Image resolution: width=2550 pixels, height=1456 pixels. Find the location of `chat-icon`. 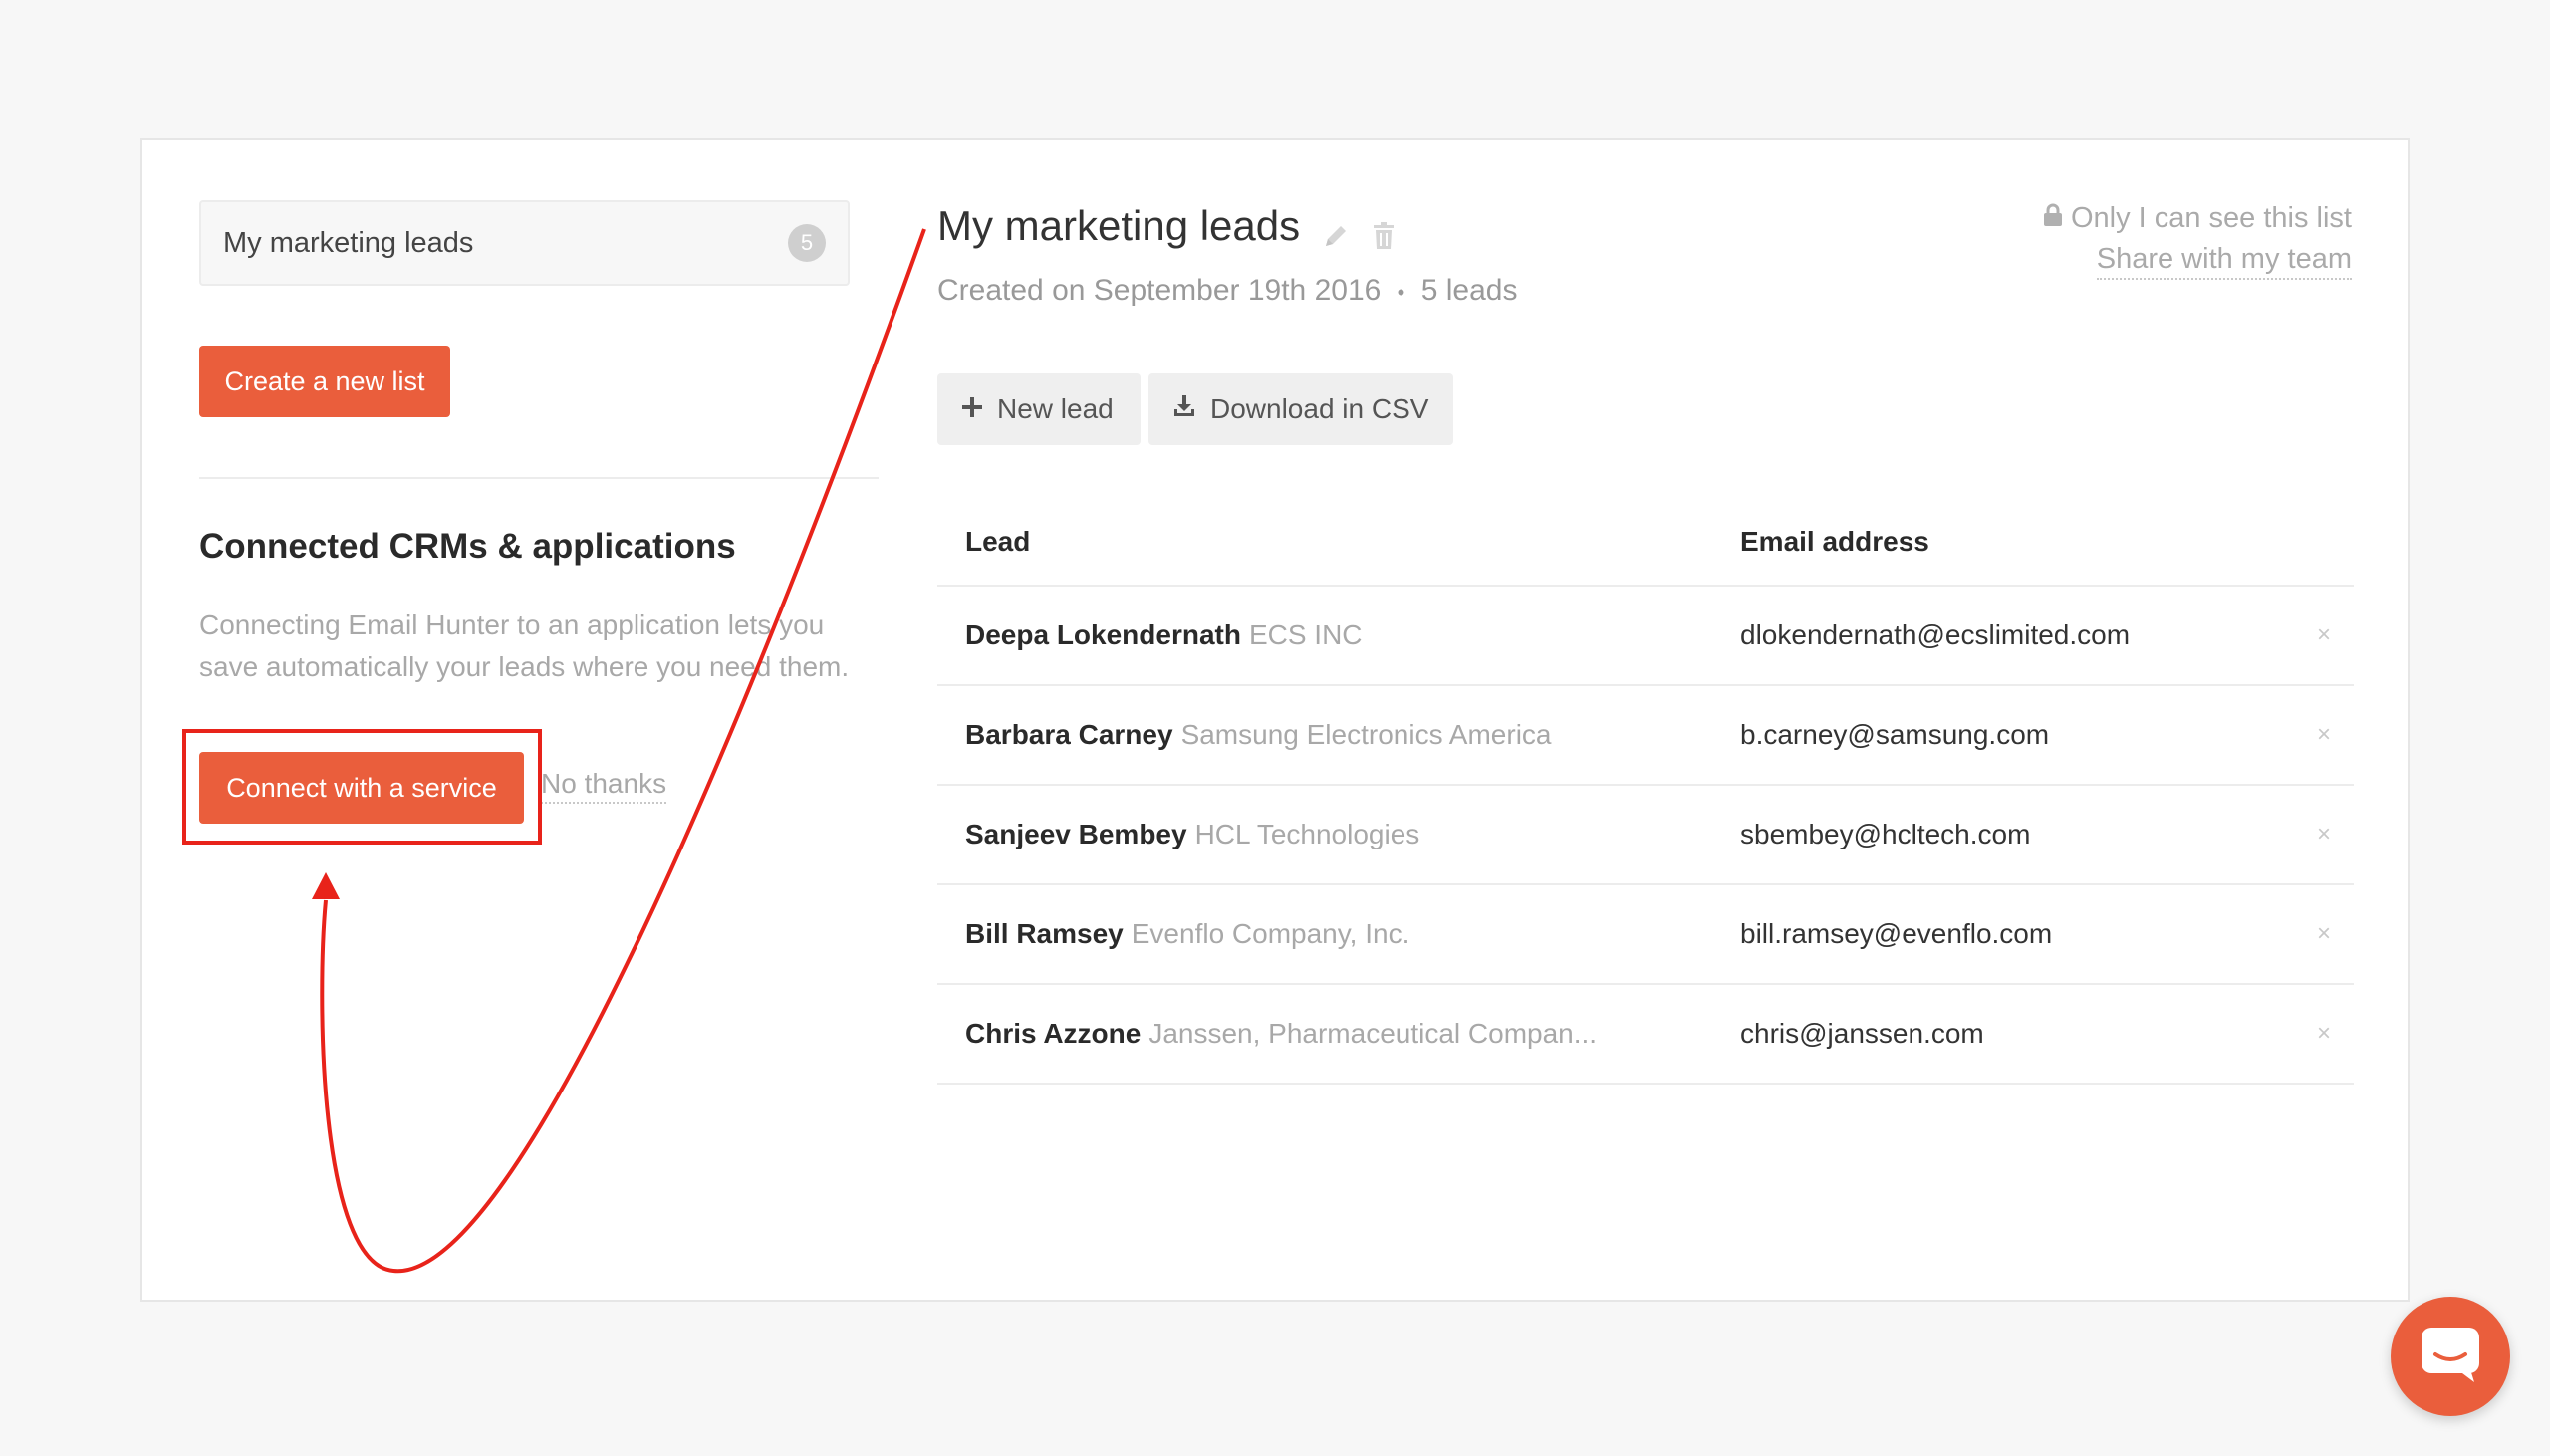

chat-icon is located at coordinates (2450, 1357).